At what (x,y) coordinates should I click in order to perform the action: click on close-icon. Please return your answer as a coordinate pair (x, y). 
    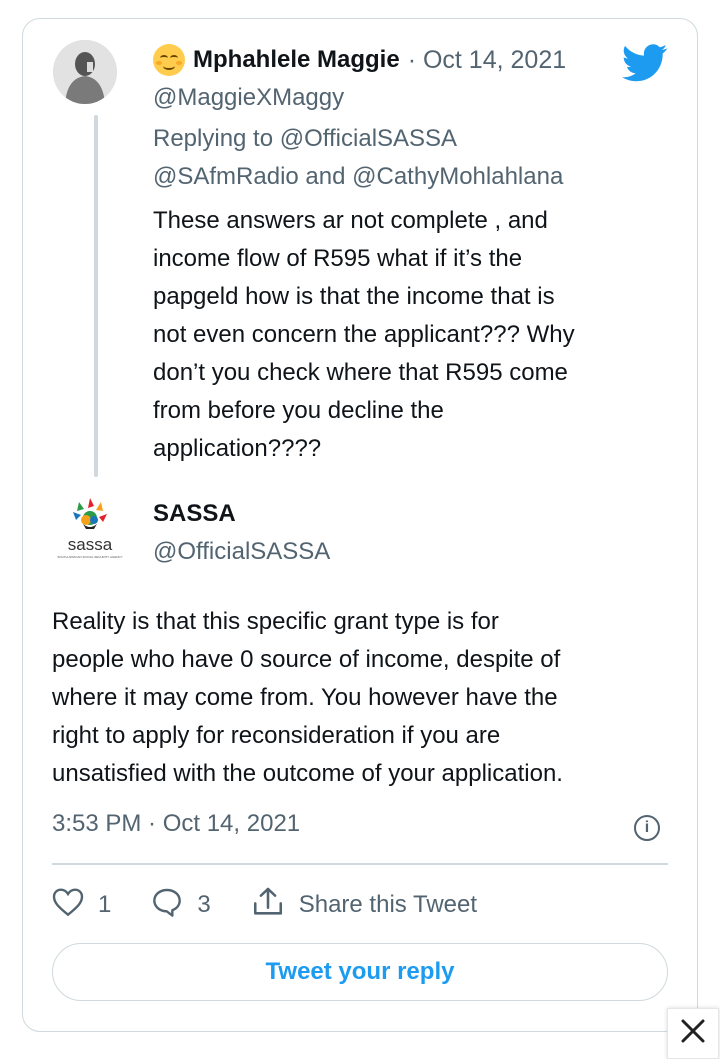
    Looking at the image, I should click on (693, 1033).